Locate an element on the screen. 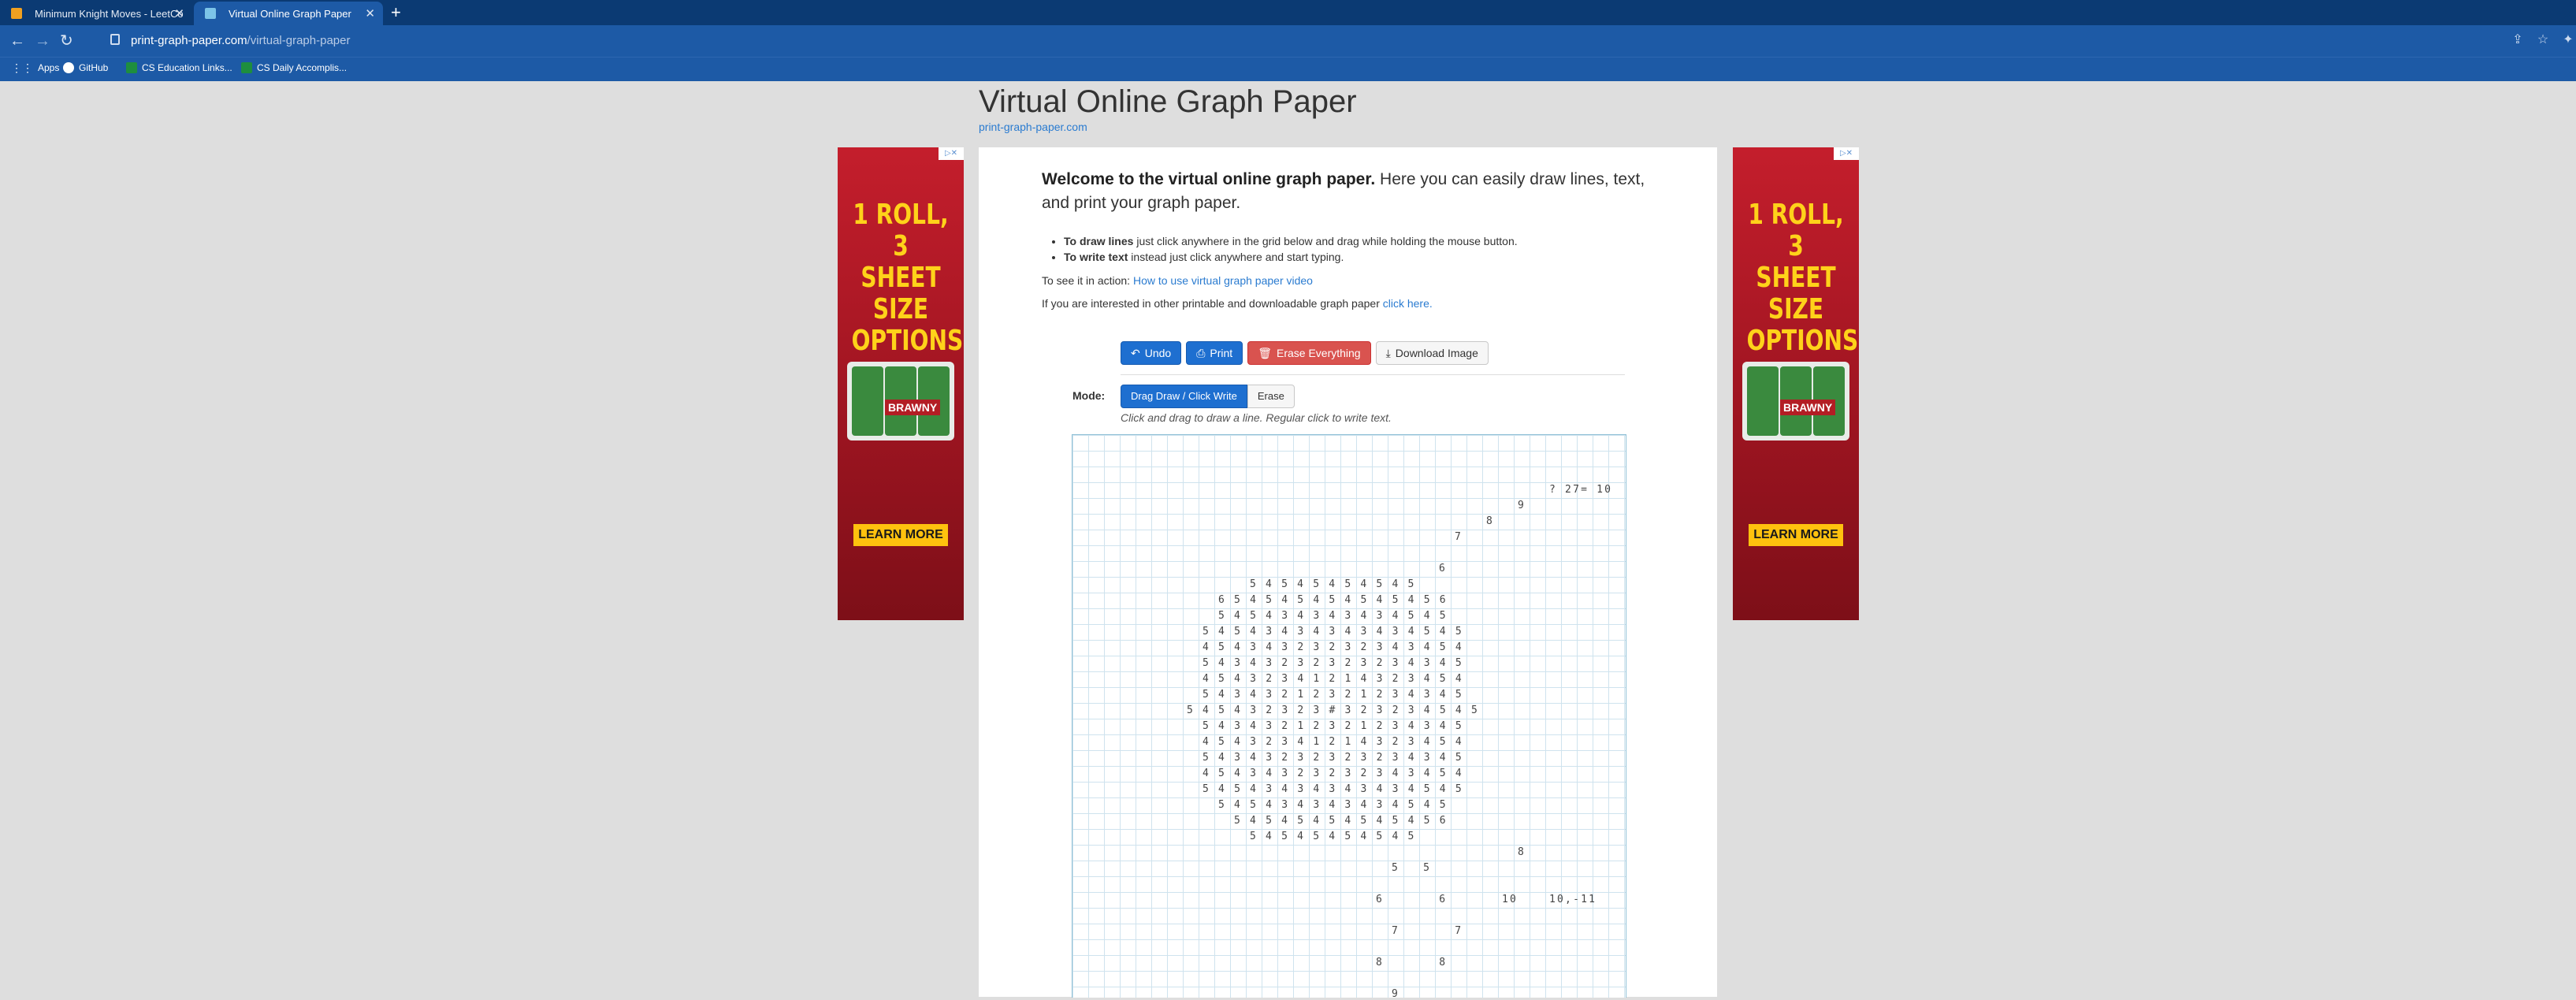 The height and width of the screenshot is (1000, 2576). grid-text: 5 4 5 4 3 2 3 2 3 # 3 2 3 2 3 4 5 4 5 is located at coordinates (1333, 710).